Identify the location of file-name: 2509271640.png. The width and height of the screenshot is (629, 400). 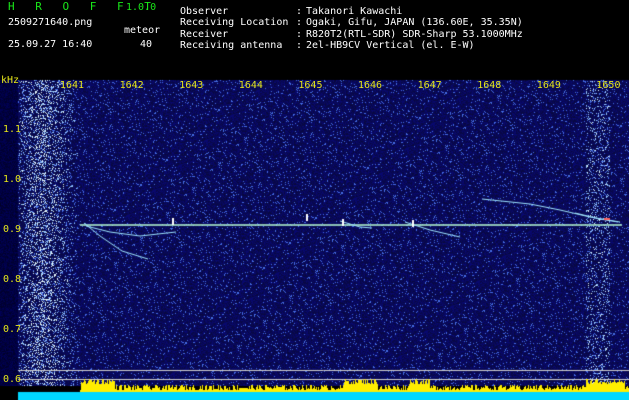
(50, 22).